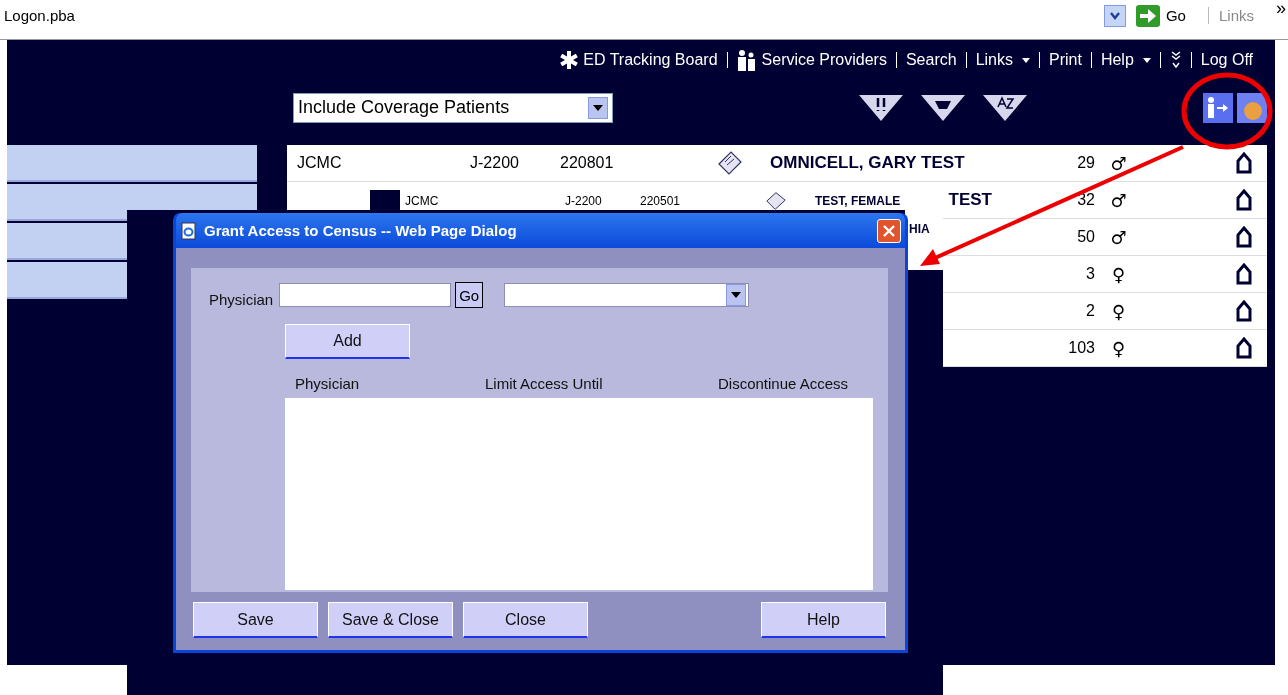 The width and height of the screenshot is (1288, 695). What do you see at coordinates (1081, 348) in the screenshot?
I see `age-cell-text: 103` at bounding box center [1081, 348].